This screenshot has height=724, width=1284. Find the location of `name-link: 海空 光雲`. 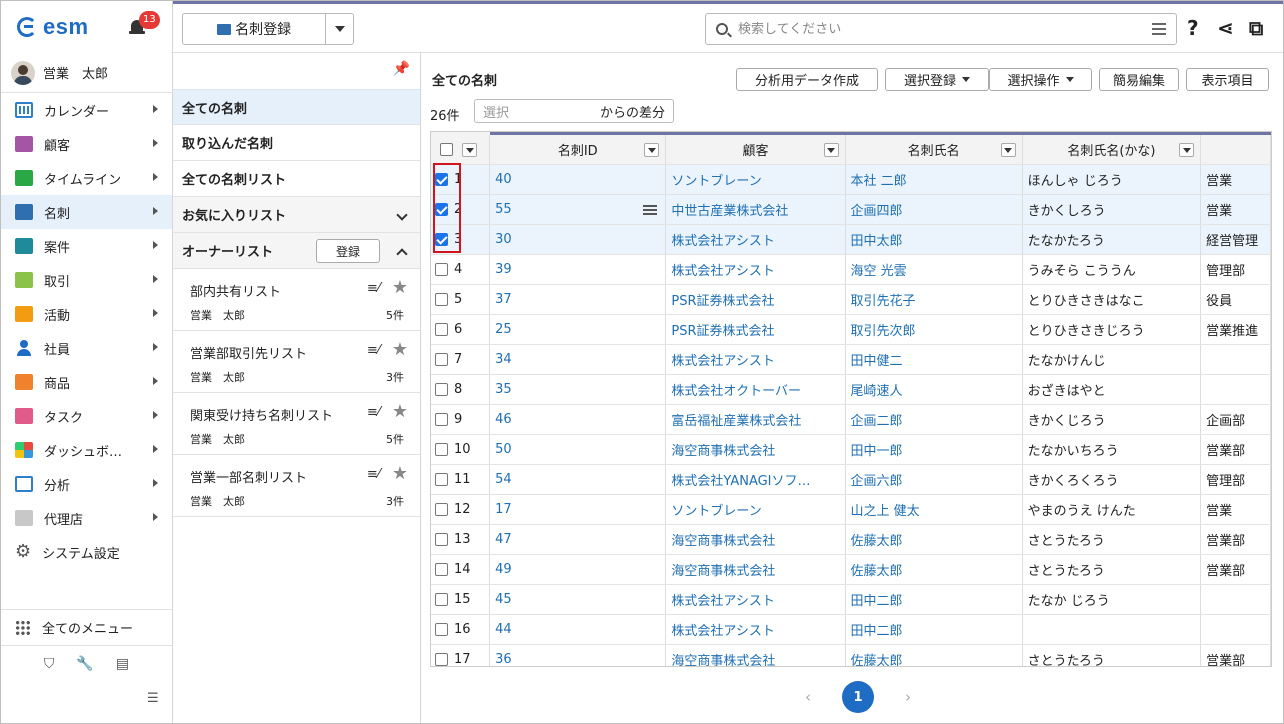

name-link: 海空 光雲 is located at coordinates (879, 271).